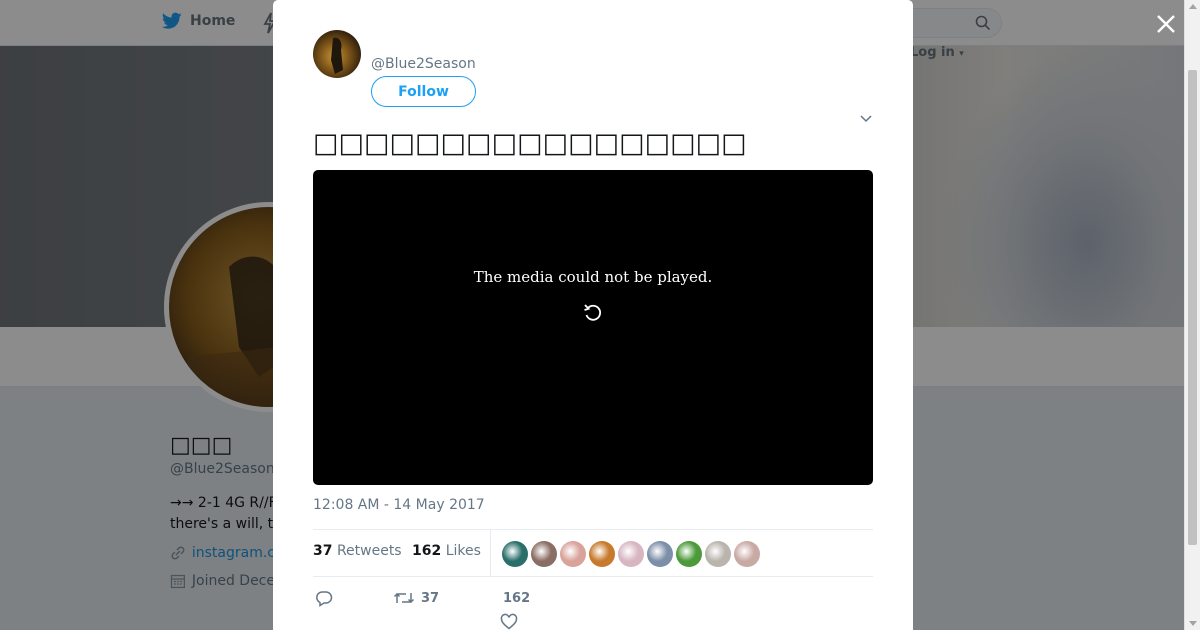 The image size is (1200, 630). Describe the element at coordinates (1166, 24) in the screenshot. I see `close-icon` at that location.